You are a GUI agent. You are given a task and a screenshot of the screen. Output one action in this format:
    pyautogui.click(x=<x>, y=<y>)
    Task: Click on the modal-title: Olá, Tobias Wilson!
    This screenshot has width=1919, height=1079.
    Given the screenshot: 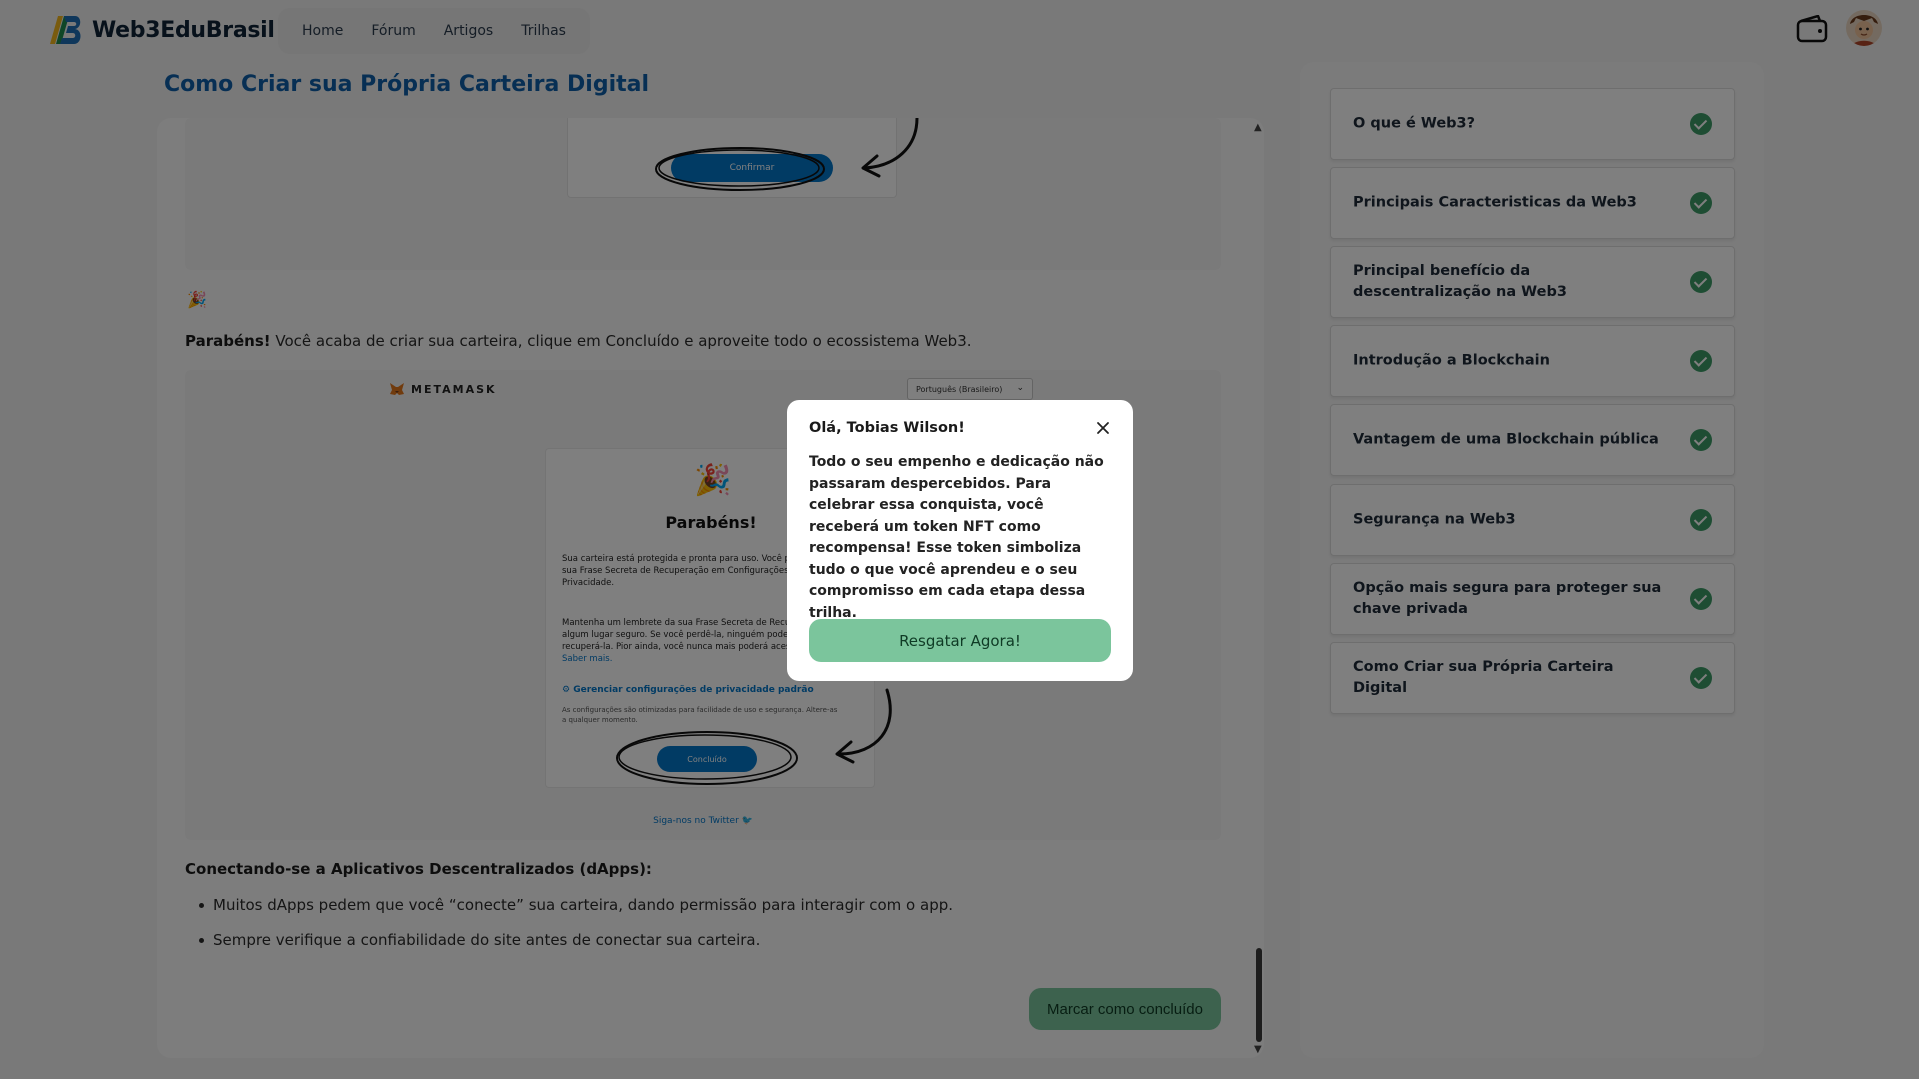 What is the action you would take?
    pyautogui.click(x=887, y=428)
    